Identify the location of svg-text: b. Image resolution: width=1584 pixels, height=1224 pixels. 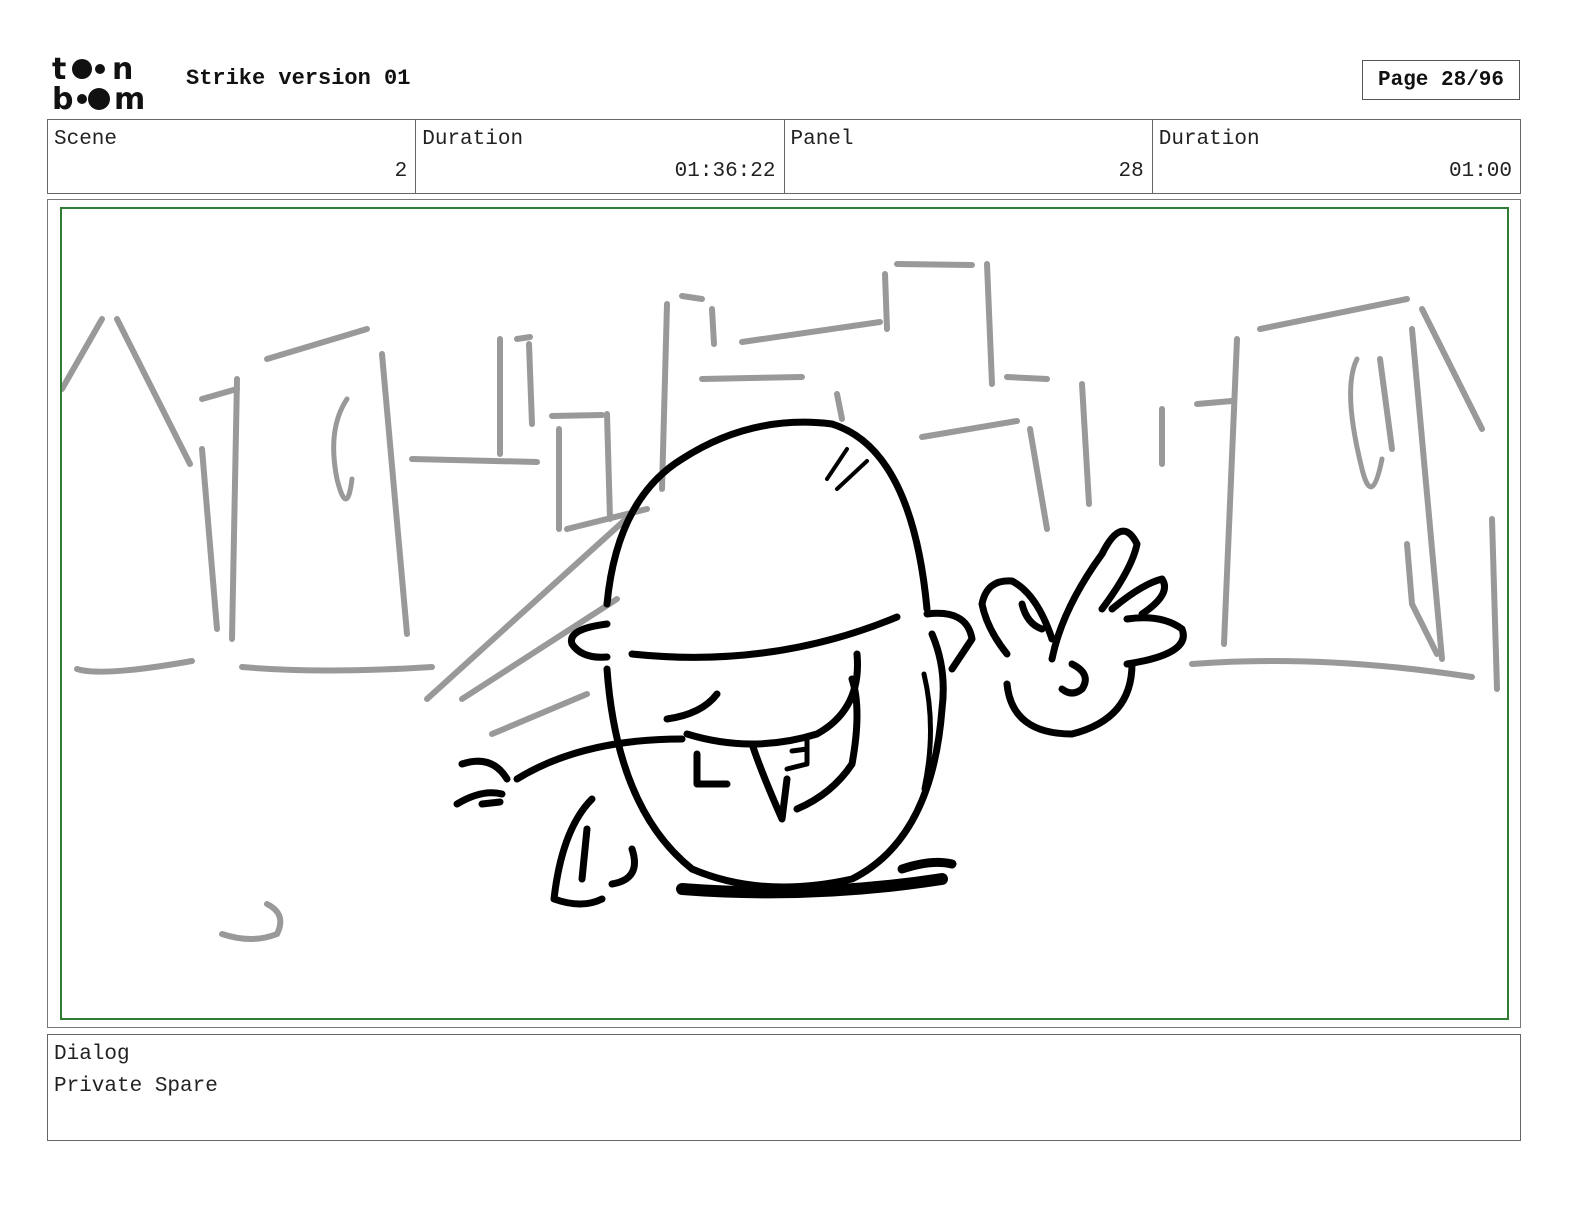
(62, 97).